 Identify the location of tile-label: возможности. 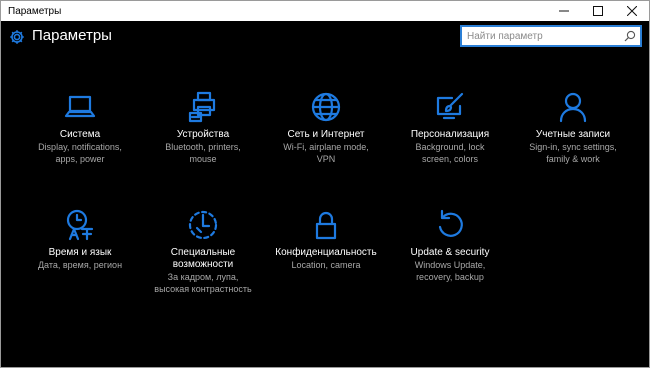
(203, 264).